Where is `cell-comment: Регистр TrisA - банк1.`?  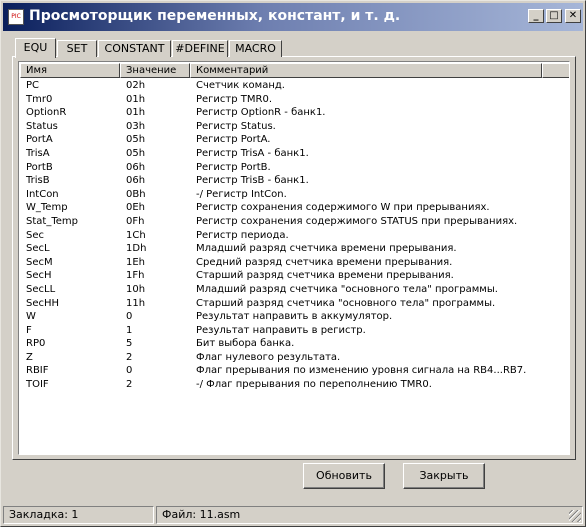
cell-comment: Регистр TrisA - банк1. is located at coordinates (252, 153).